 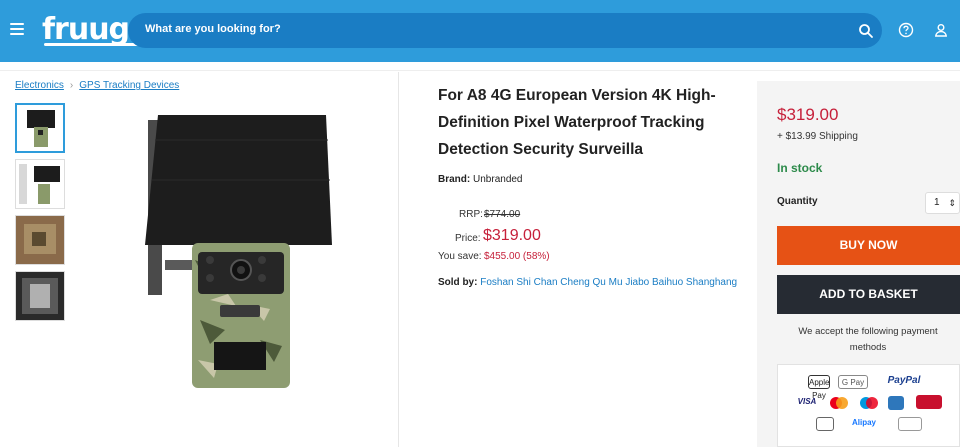 What do you see at coordinates (39, 85) in the screenshot?
I see `breadcrumb-electronics: Electronics` at bounding box center [39, 85].